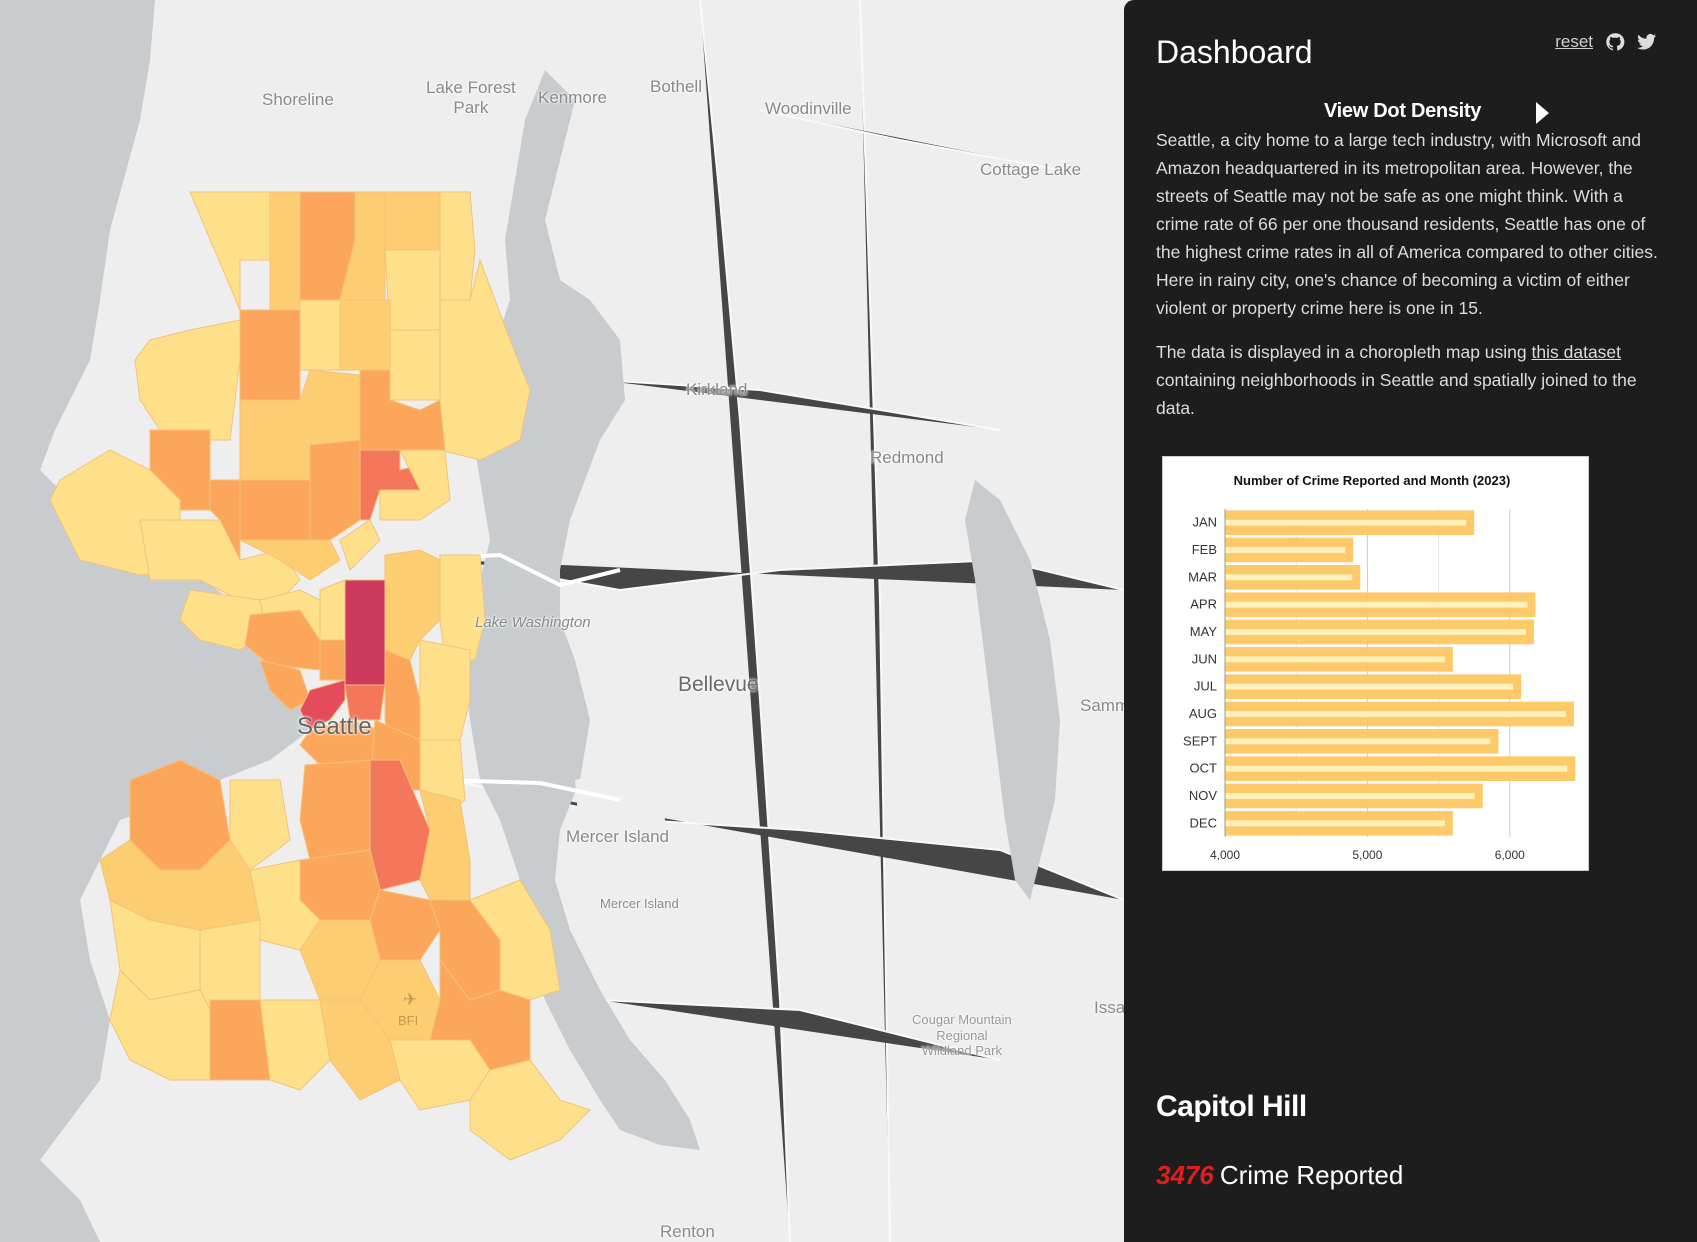 The height and width of the screenshot is (1242, 1697). Describe the element at coordinates (962, 1035) in the screenshot. I see `map-label-cougar-mountain: Cougar Mountain Regional Wildland Park` at that location.